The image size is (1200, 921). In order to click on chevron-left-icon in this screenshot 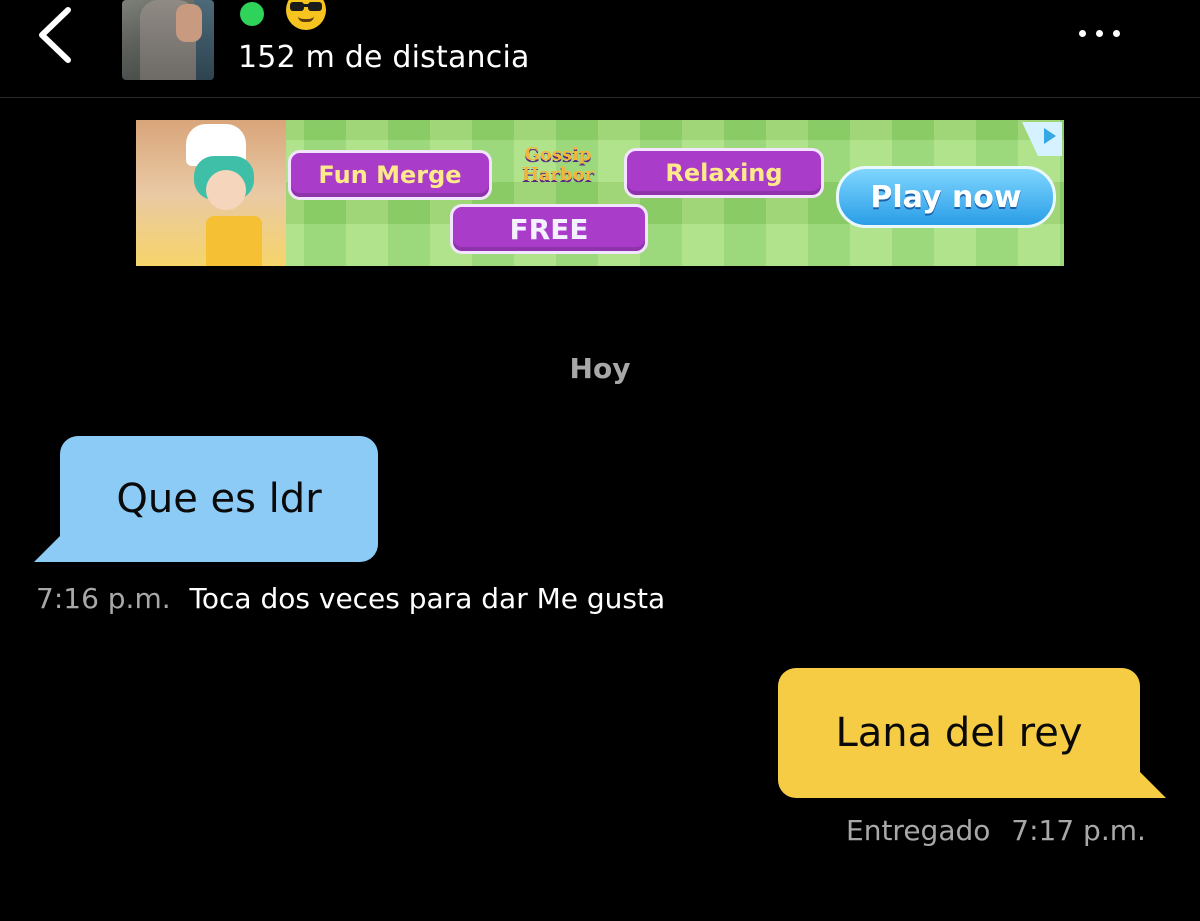, I will do `click(55, 35)`.